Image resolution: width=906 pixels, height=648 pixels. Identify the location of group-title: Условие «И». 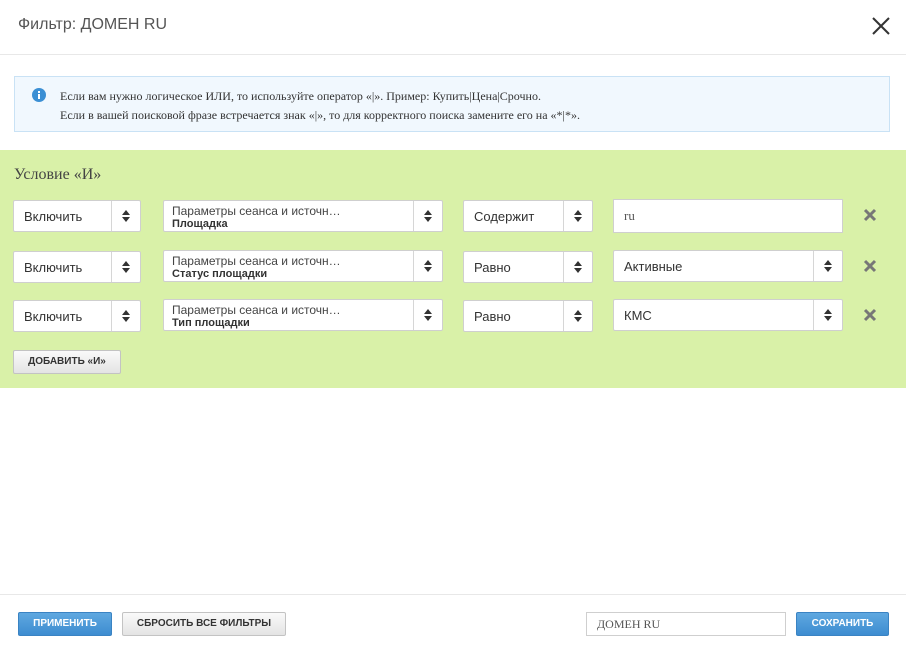
(58, 174).